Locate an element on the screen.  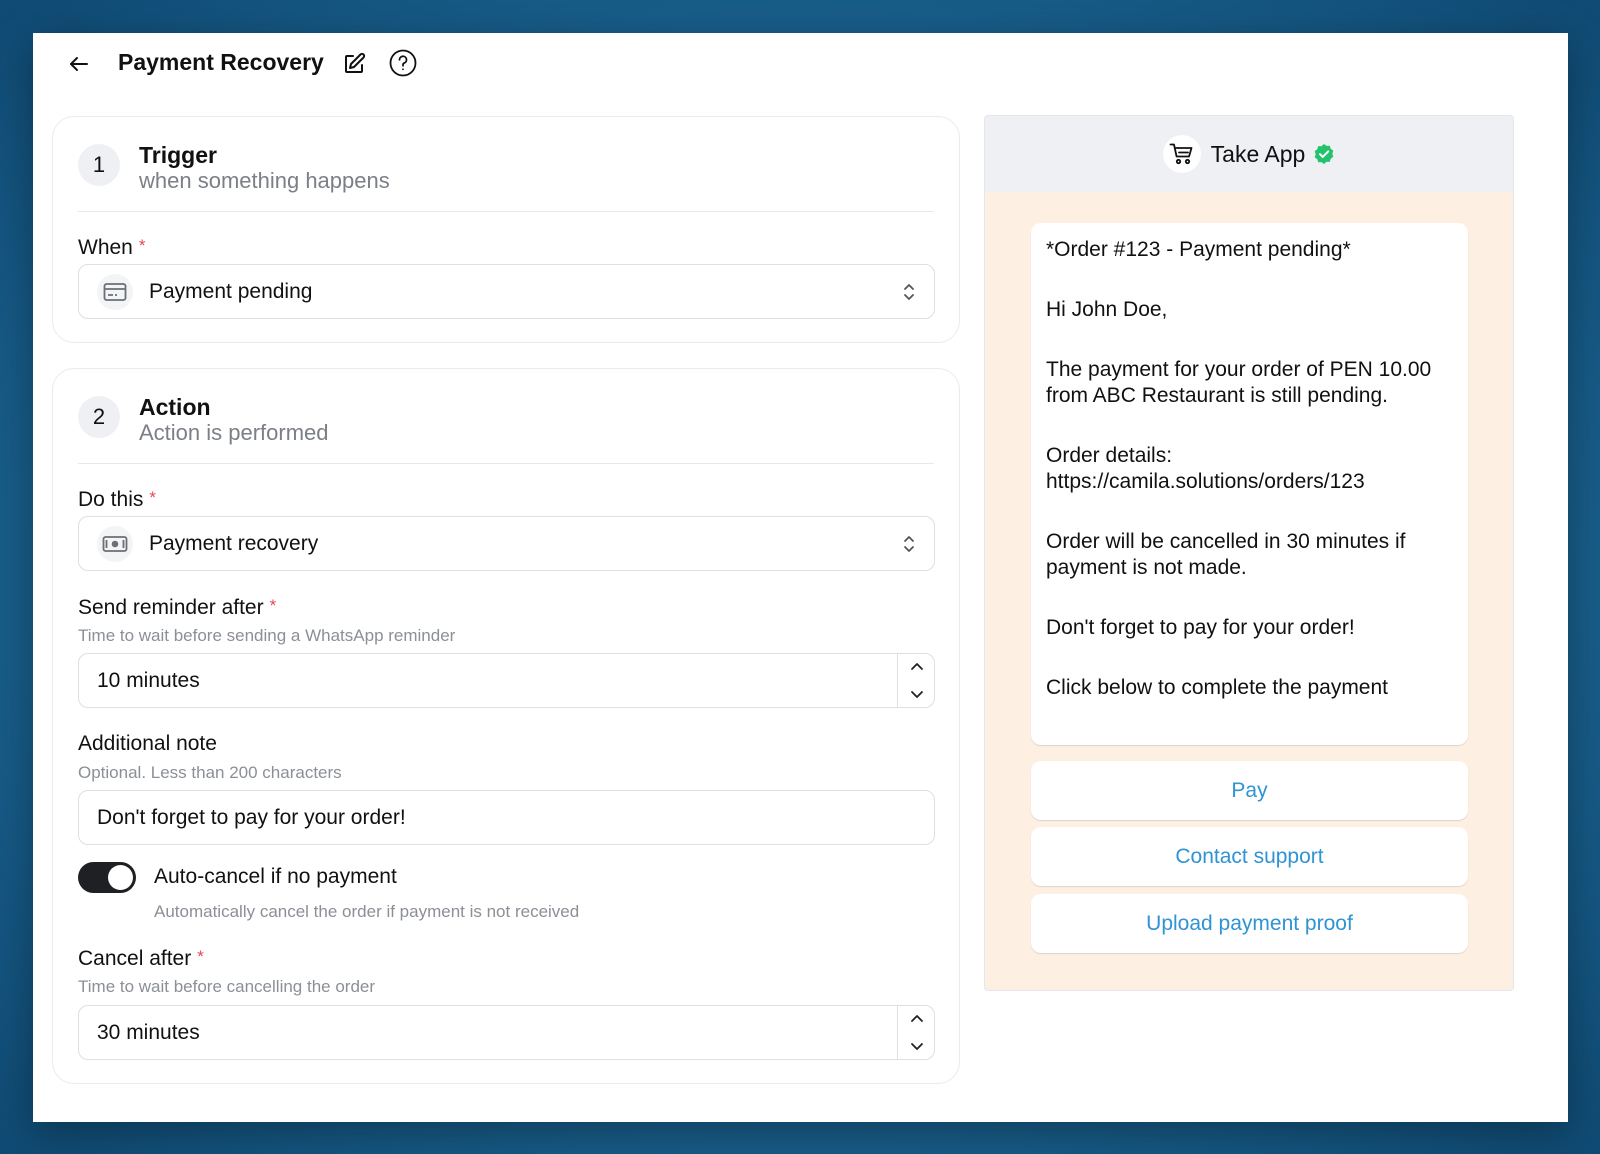
help-button is located at coordinates (403, 63).